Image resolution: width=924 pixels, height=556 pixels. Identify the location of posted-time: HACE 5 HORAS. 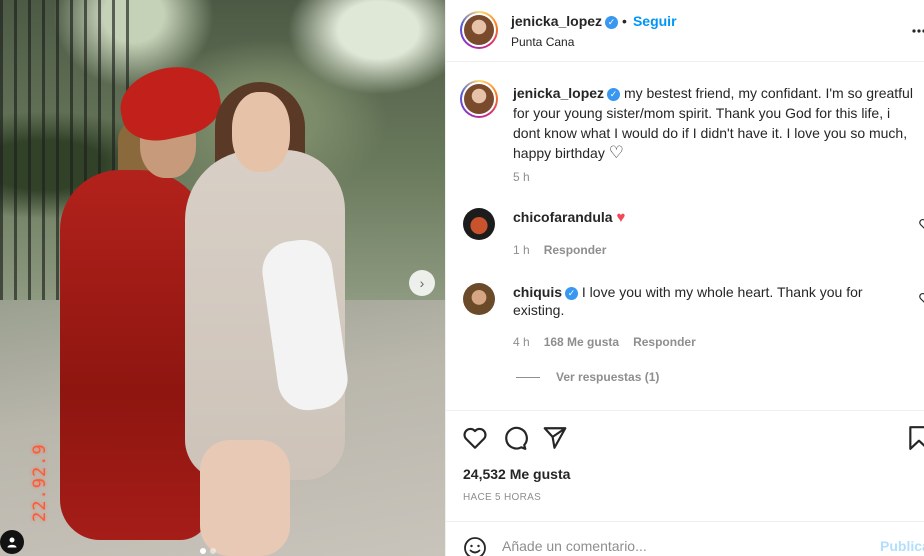
(502, 497).